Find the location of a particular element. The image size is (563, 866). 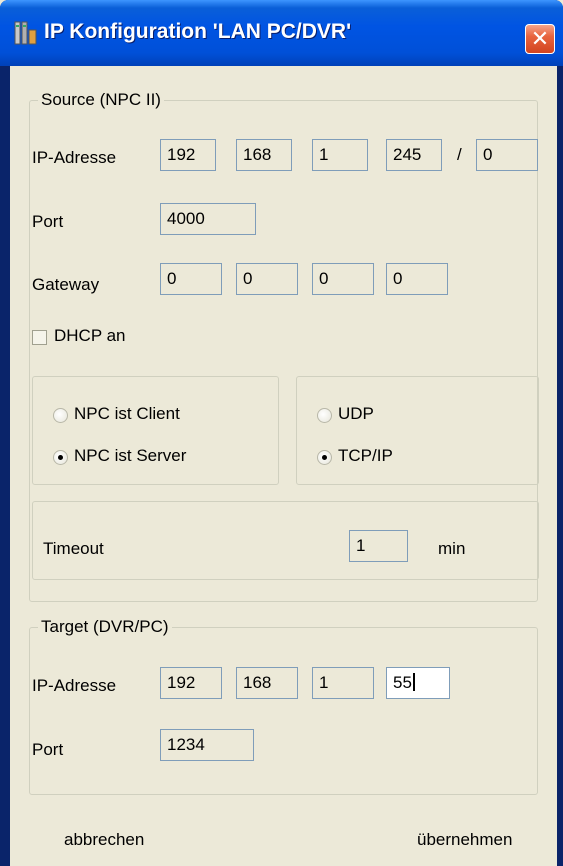

source-ip-octet-4: 245 is located at coordinates (414, 155).